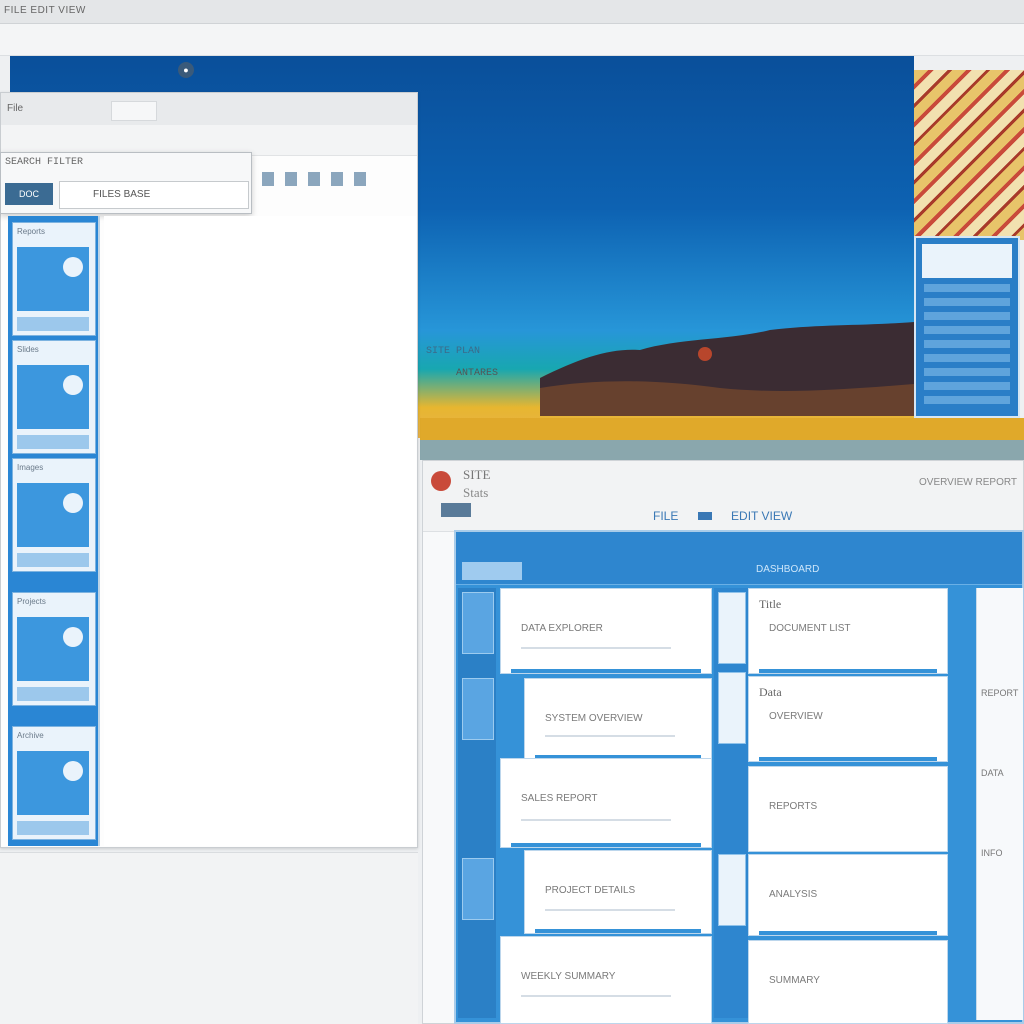  I want to click on dashboard-panel: Title DOCUMENT LIST, so click(848, 631).